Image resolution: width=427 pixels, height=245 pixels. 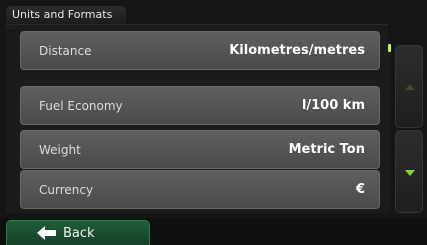 What do you see at coordinates (200, 50) in the screenshot?
I see `setting-row-distance: Distance Kilometres/metres` at bounding box center [200, 50].